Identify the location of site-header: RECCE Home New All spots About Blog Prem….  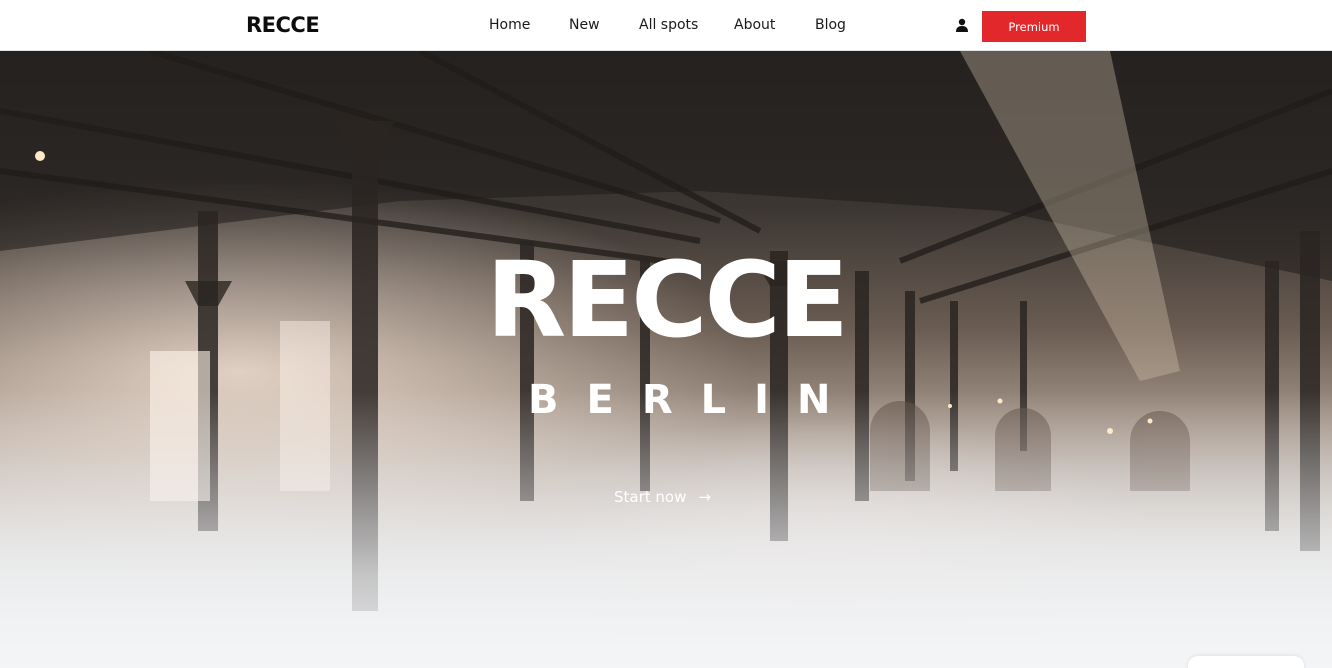
(666, 25).